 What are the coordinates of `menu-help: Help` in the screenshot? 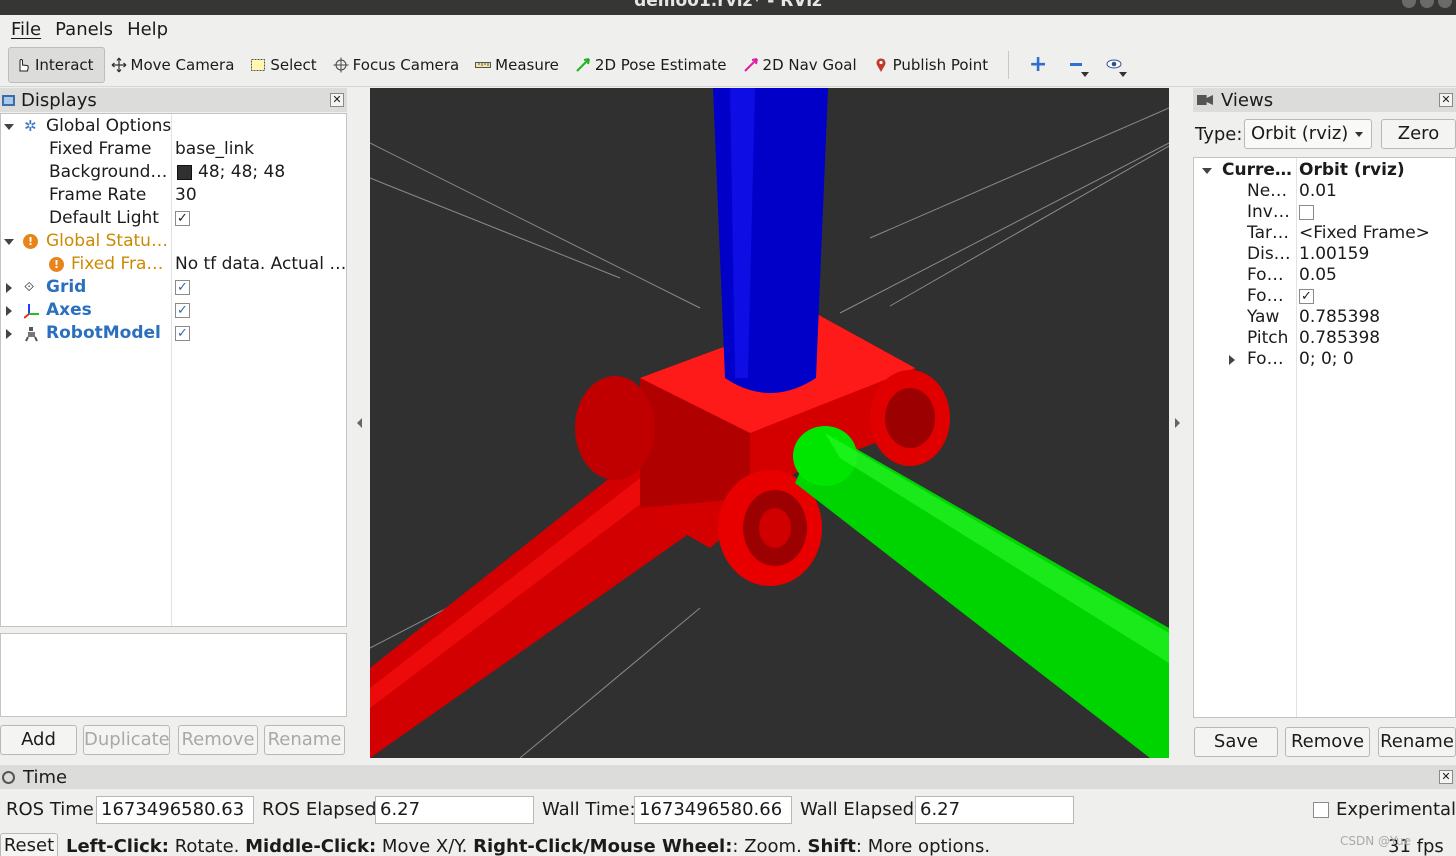 It's located at (147, 29).